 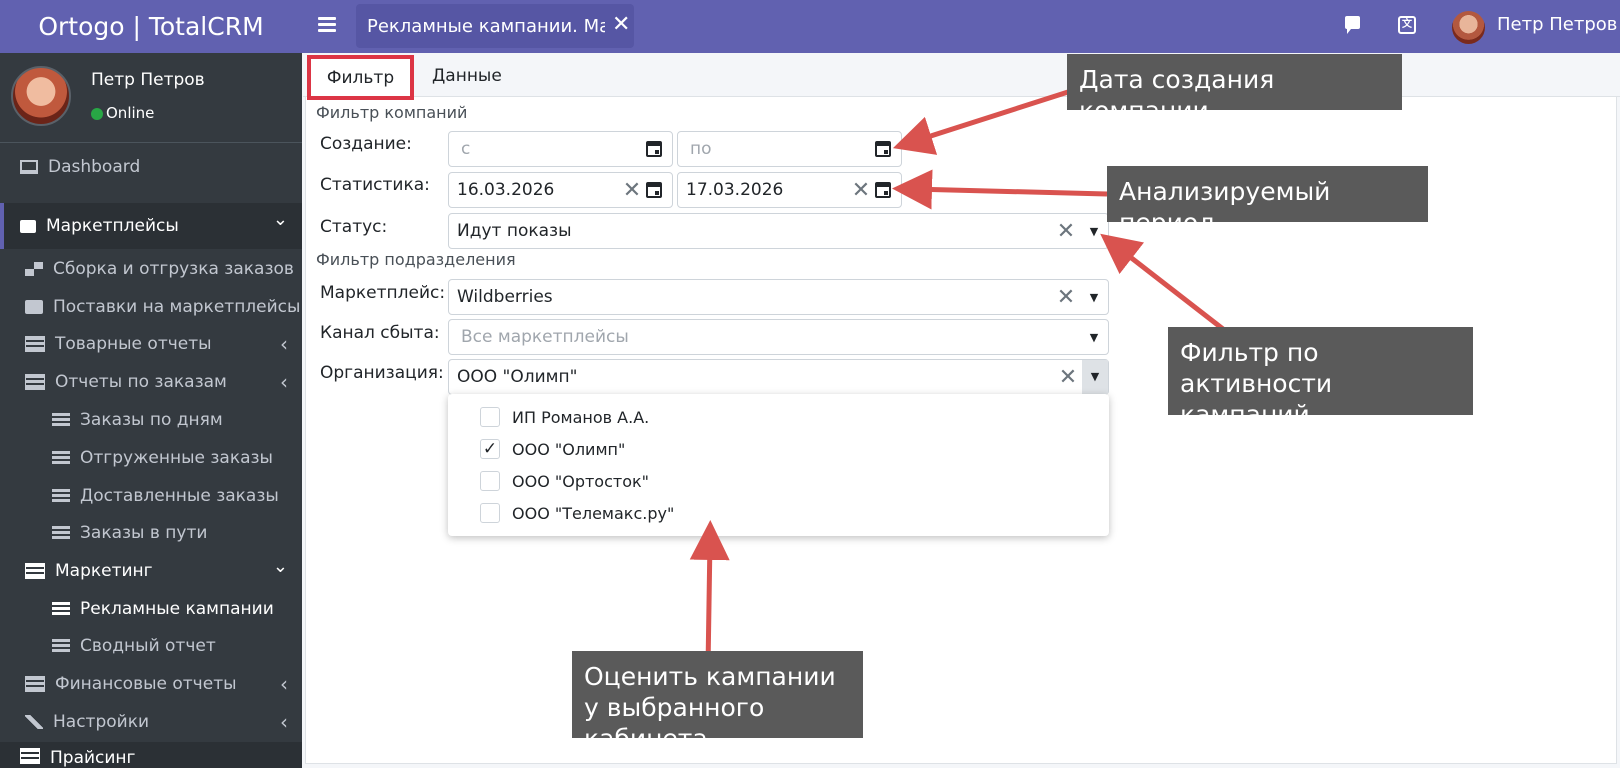 I want to click on sidebar-item-supplies: Поставки на маркетплейсы, so click(x=151, y=307).